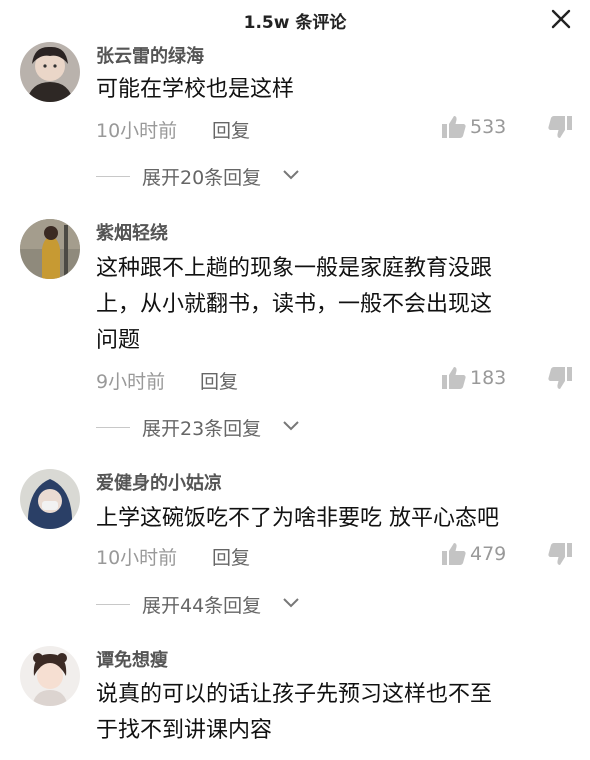 This screenshot has width=590, height=760. What do you see at coordinates (488, 554) in the screenshot?
I see `like-count: 479` at bounding box center [488, 554].